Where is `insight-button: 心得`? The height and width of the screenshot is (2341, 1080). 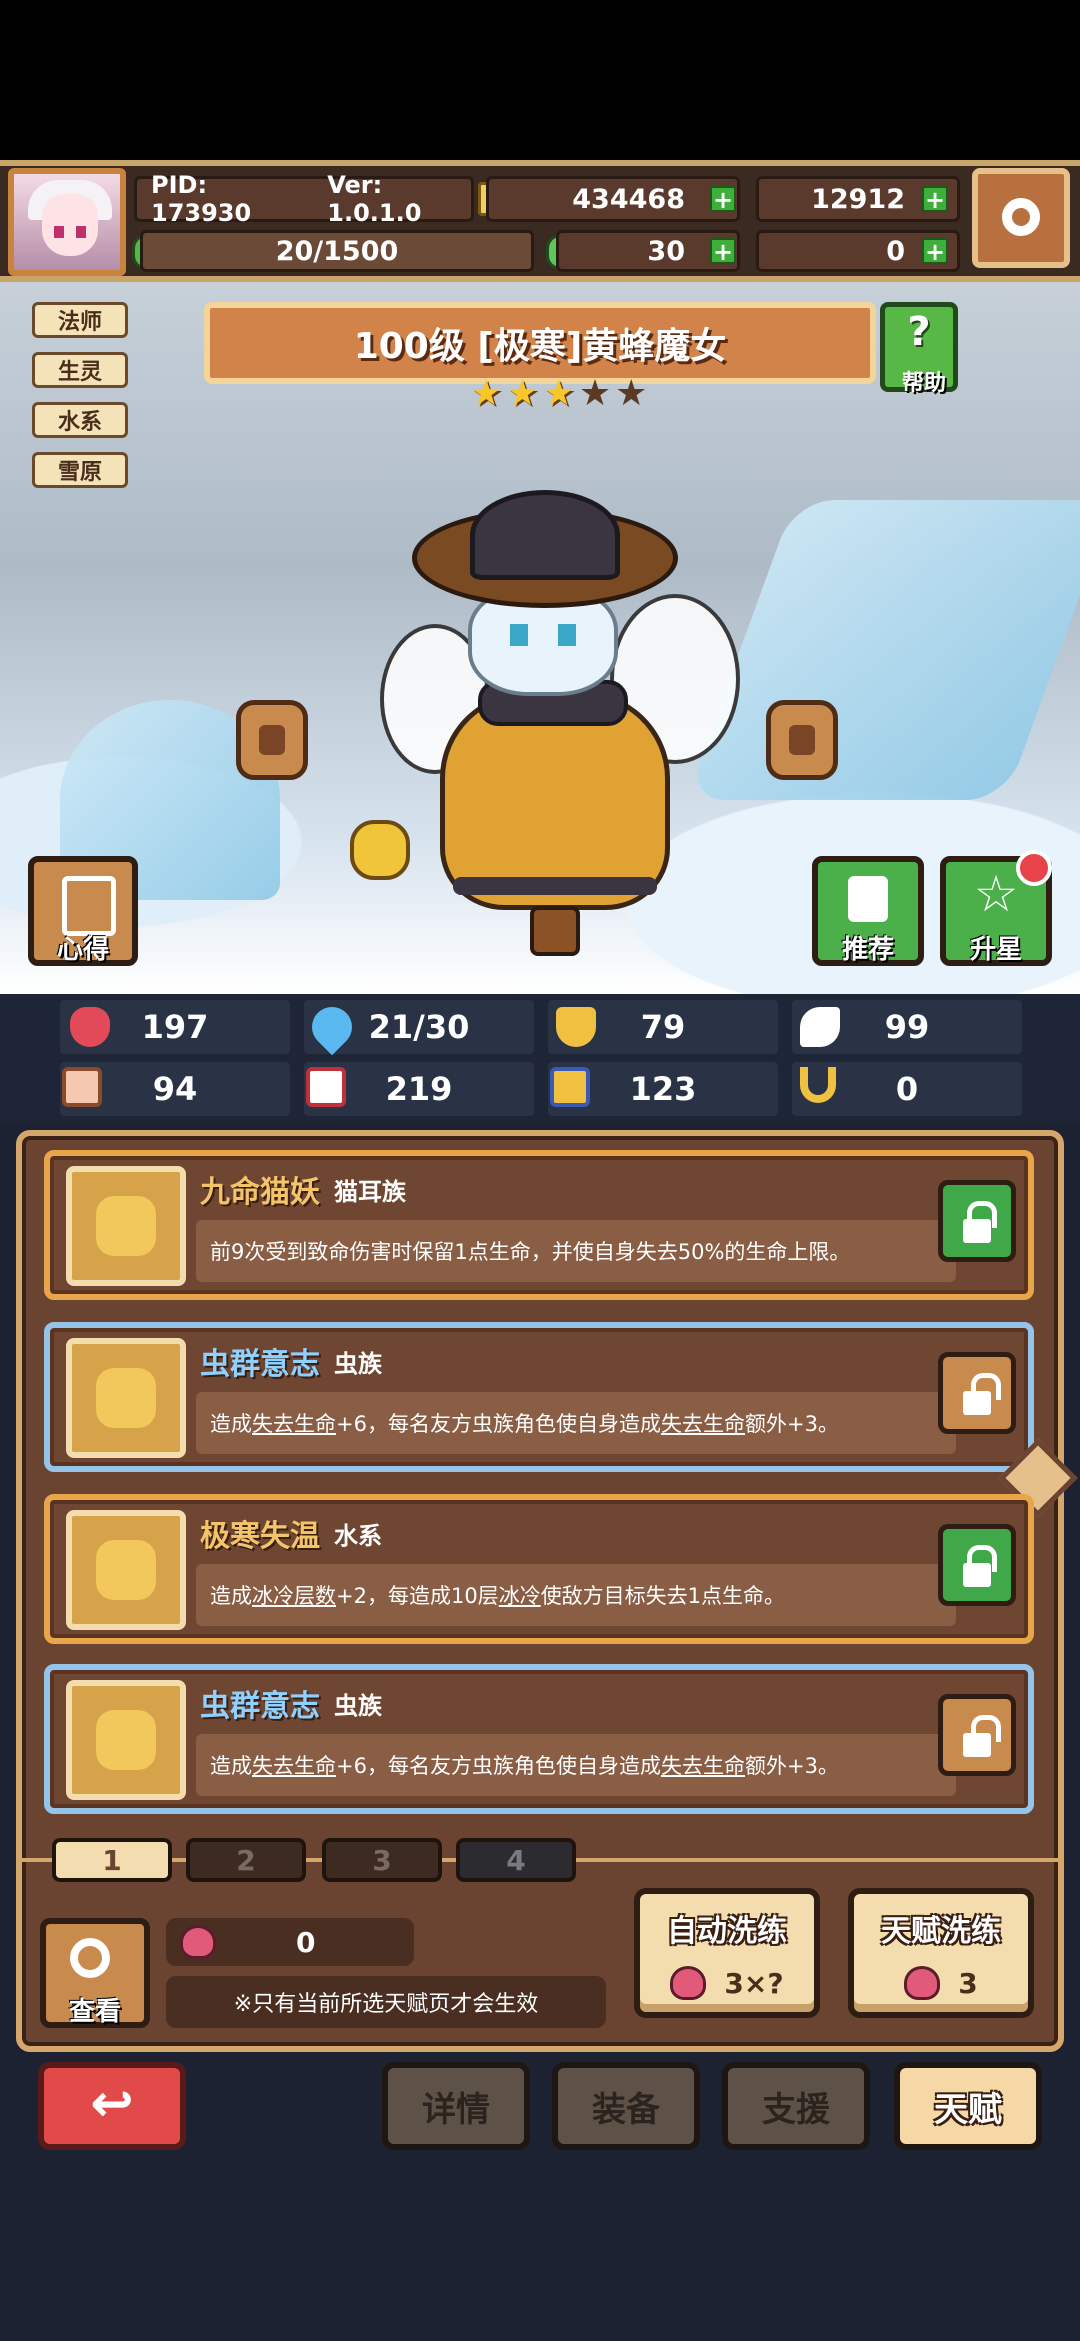
insight-button: 心得 is located at coordinates (83, 911).